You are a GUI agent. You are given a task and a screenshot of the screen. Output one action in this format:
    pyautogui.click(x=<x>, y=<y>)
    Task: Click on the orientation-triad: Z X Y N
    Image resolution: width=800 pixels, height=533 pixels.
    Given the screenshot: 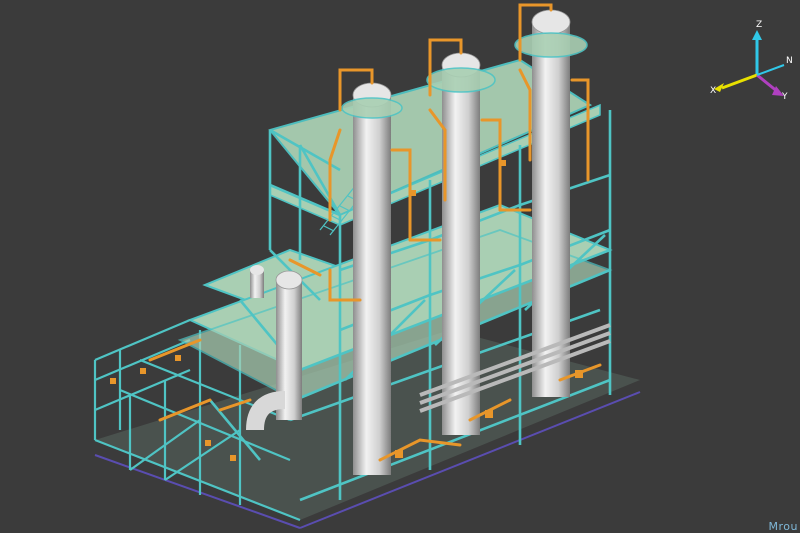 What is the action you would take?
    pyautogui.click(x=750, y=70)
    